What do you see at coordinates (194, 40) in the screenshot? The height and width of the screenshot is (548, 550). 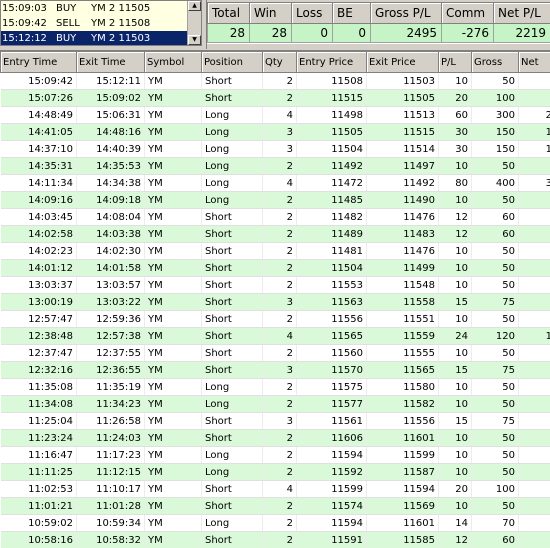 I see `scroll-down-arrow-icon: ▼` at bounding box center [194, 40].